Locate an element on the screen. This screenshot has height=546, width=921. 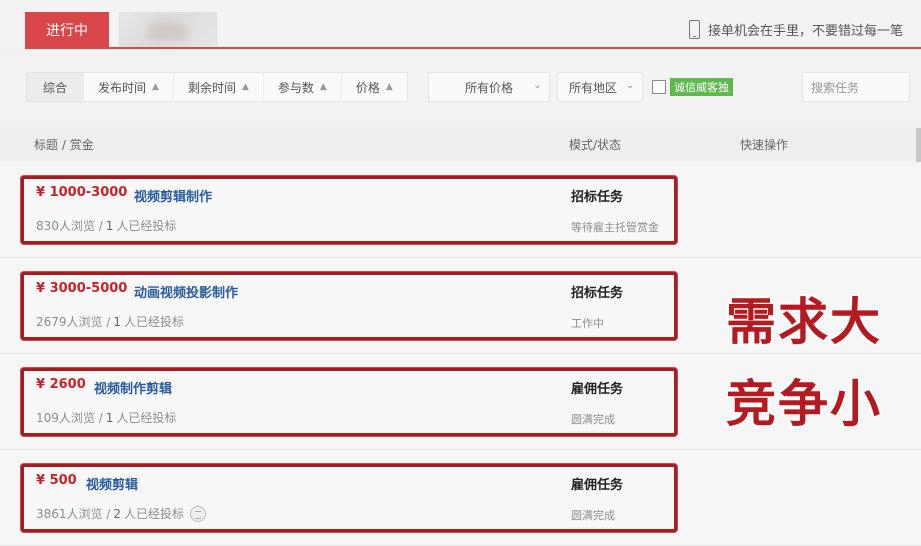
task-price: ¥ 3000-5000 is located at coordinates (82, 288).